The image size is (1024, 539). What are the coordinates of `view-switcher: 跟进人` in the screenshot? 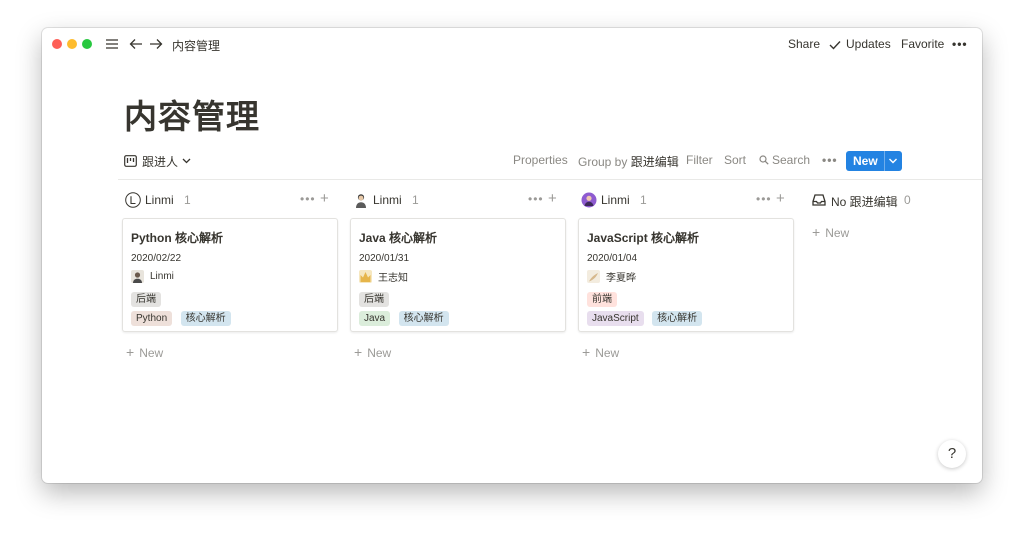 It's located at (157, 161).